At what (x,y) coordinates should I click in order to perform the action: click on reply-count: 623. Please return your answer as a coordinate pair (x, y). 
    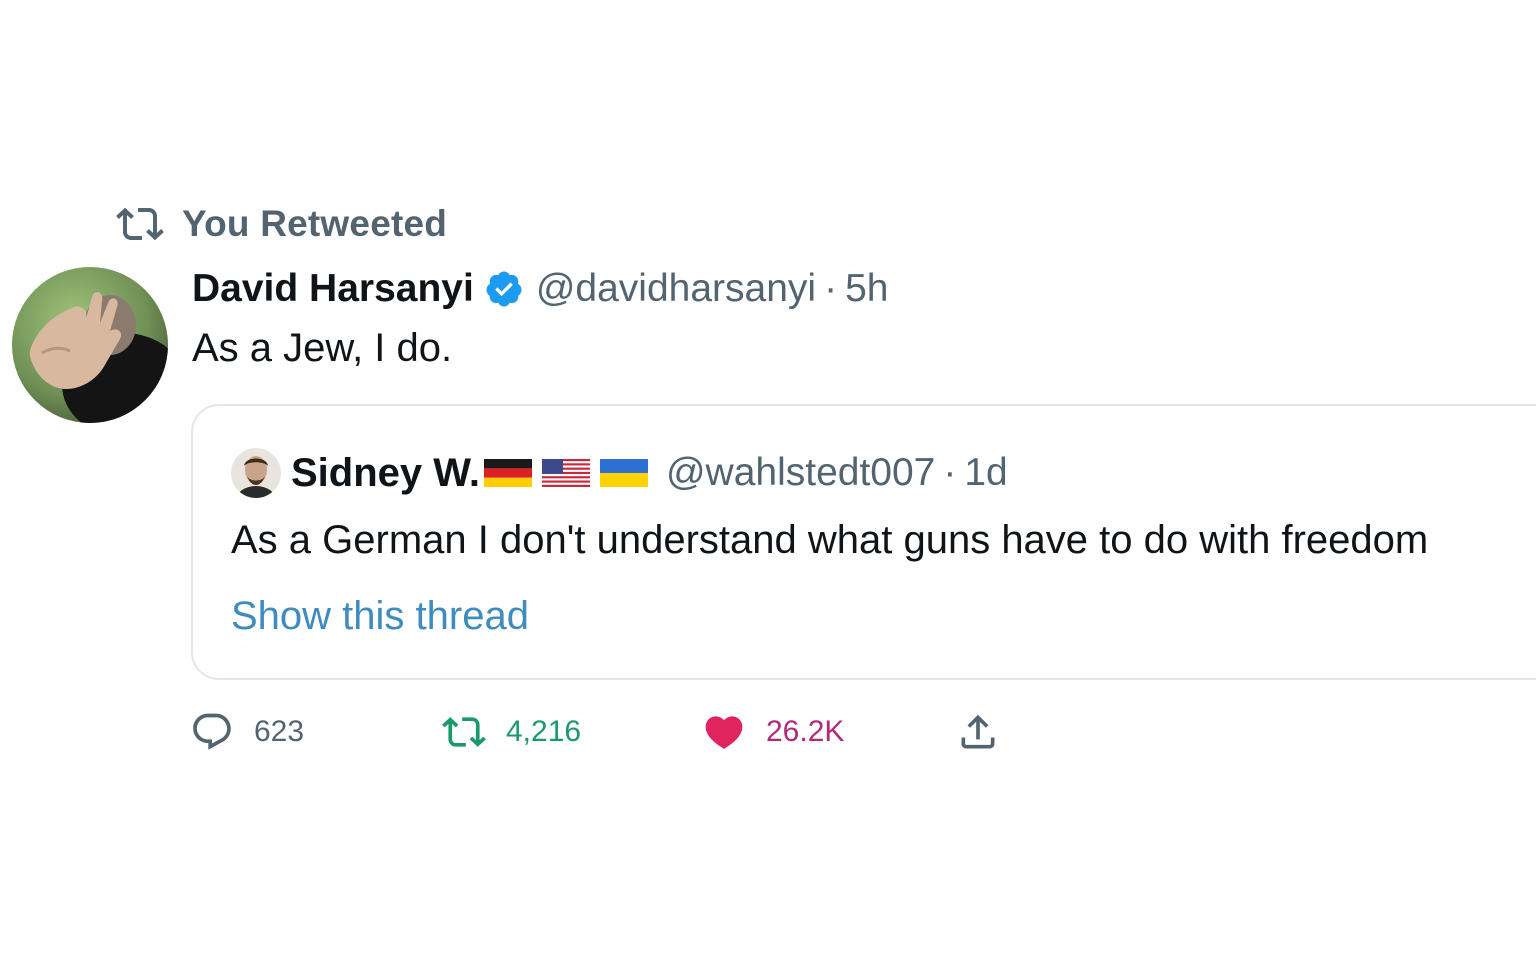
    Looking at the image, I should click on (279, 731).